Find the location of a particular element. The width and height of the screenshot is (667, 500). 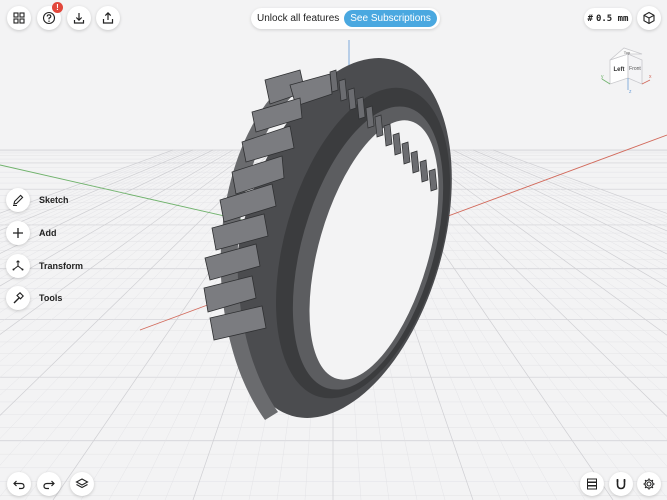

tools-tool: Tools is located at coordinates (34, 298).